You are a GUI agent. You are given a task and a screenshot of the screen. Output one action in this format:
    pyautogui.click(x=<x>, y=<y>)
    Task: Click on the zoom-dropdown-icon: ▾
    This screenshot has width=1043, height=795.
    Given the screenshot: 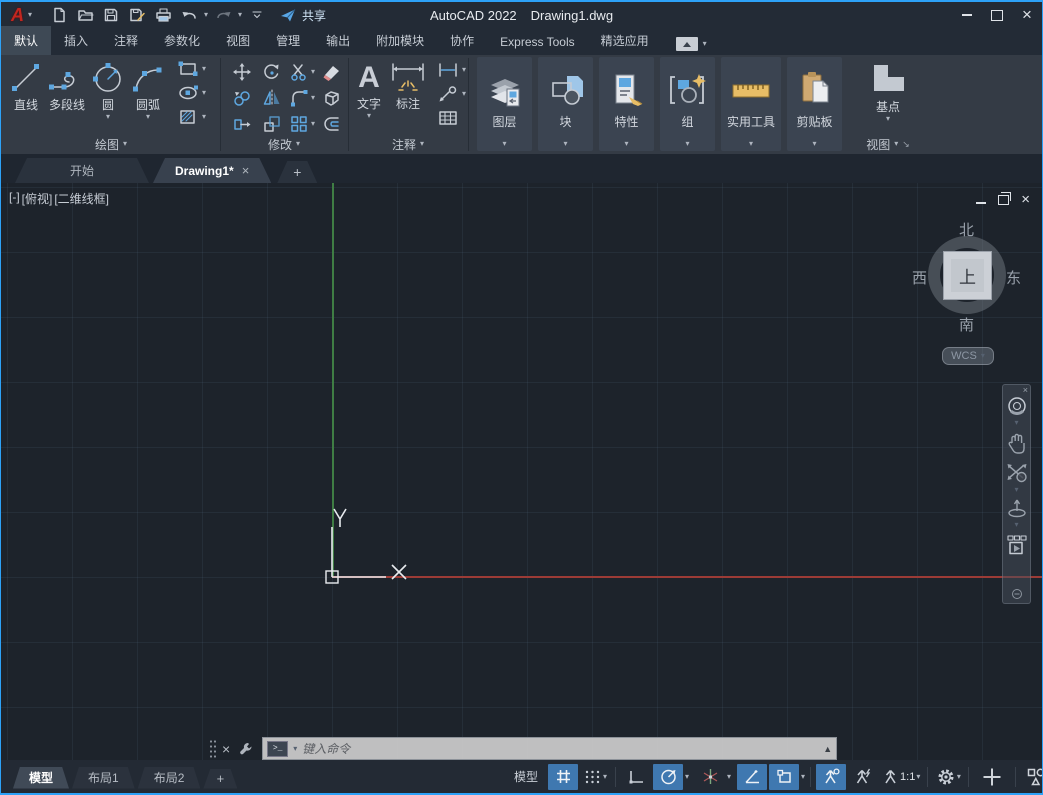 What is the action you would take?
    pyautogui.click(x=1016, y=490)
    